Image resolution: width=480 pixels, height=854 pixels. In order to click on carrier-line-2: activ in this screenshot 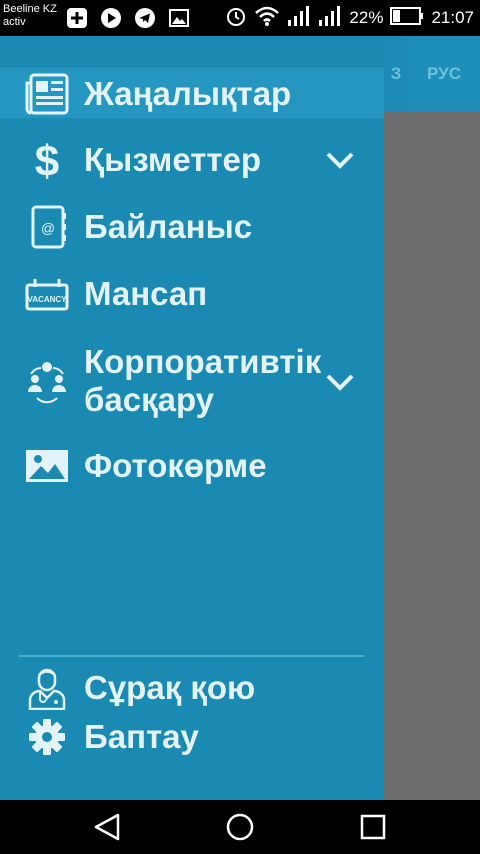, I will do `click(14, 22)`.